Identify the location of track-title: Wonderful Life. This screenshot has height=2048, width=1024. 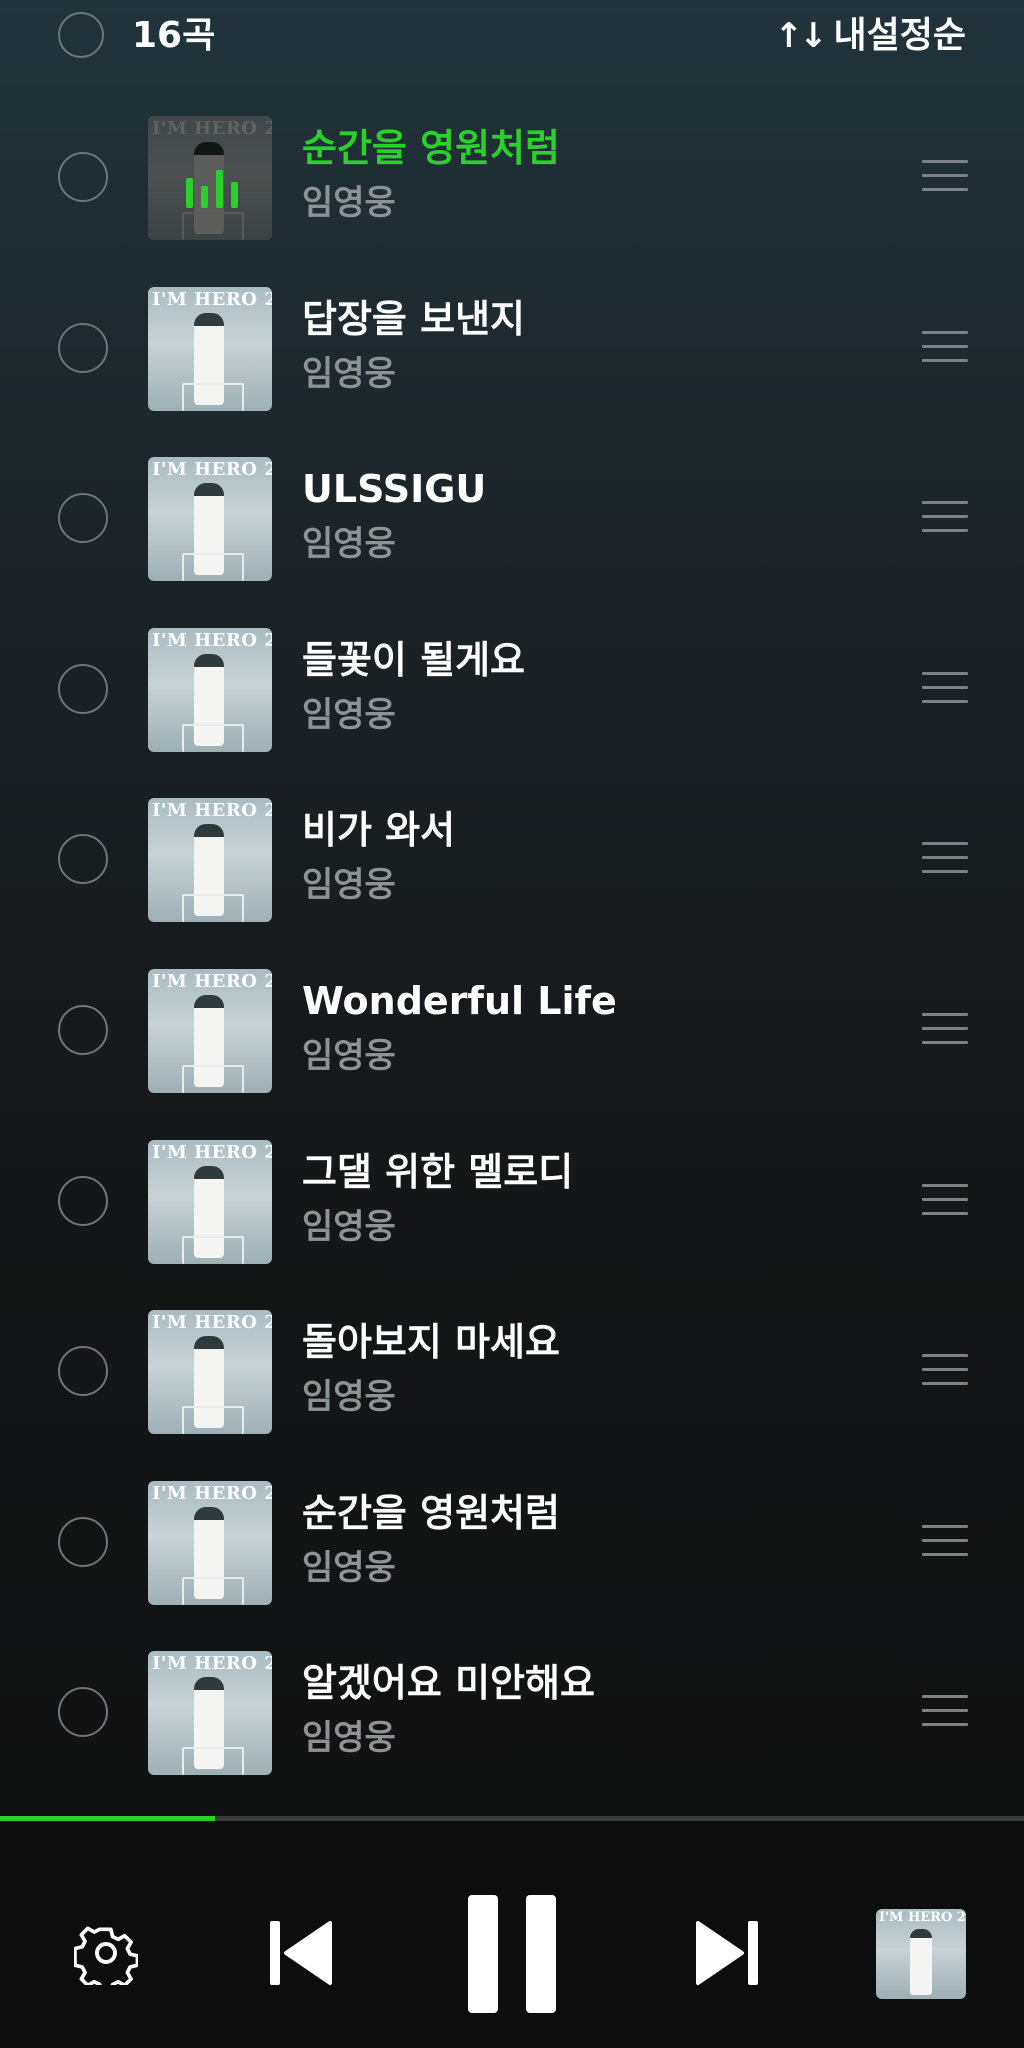
(459, 1000).